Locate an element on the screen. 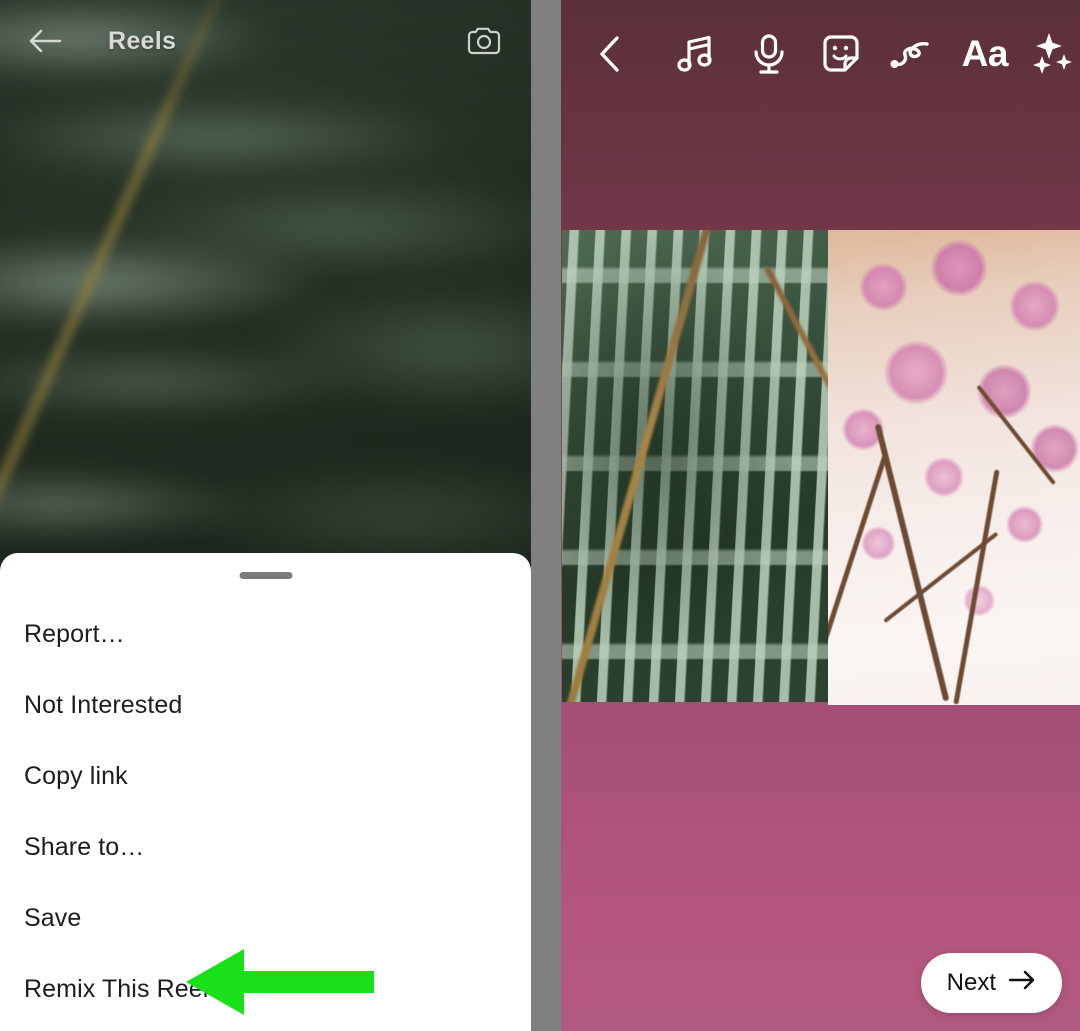  reels-header: Reels is located at coordinates (265, 41).